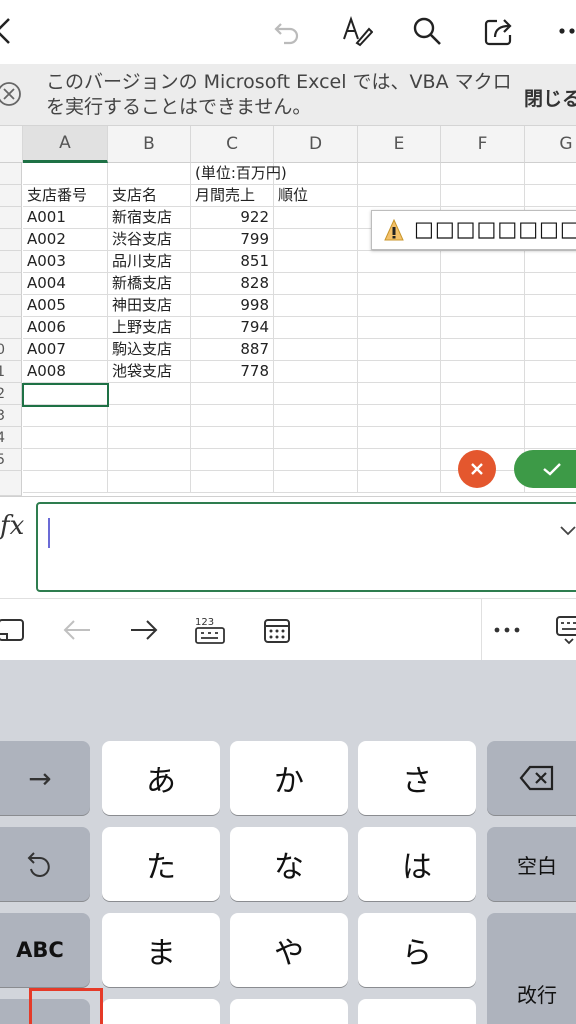 The width and height of the screenshot is (576, 1024). Describe the element at coordinates (316, 196) in the screenshot. I see `cell: 順位` at that location.